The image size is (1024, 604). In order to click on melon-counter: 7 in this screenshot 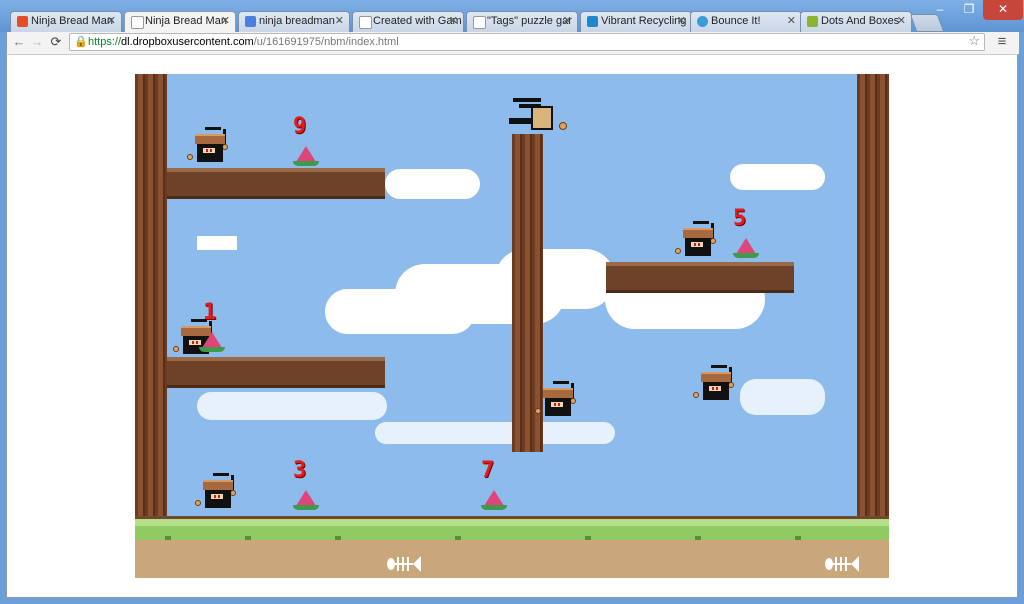, I will do `click(488, 470)`.